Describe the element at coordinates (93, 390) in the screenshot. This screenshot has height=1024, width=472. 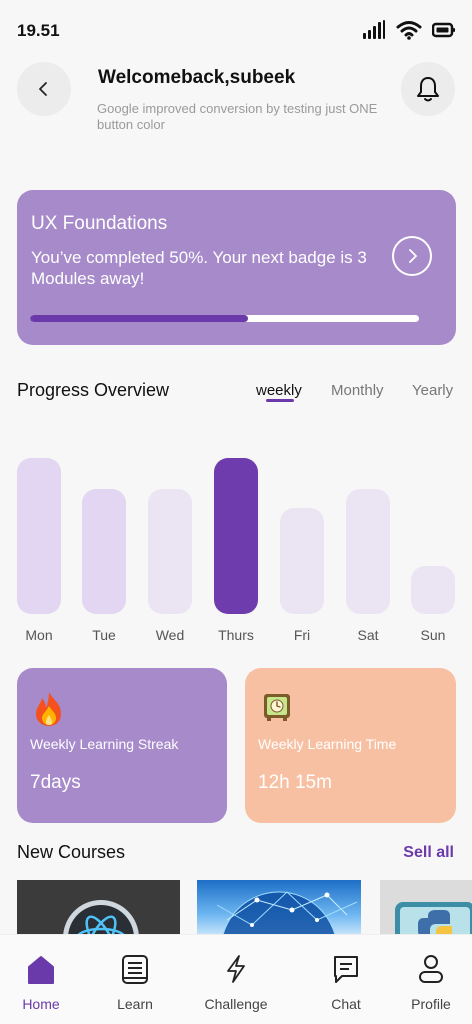
I see `progress-overview-title: Progress Overview` at that location.